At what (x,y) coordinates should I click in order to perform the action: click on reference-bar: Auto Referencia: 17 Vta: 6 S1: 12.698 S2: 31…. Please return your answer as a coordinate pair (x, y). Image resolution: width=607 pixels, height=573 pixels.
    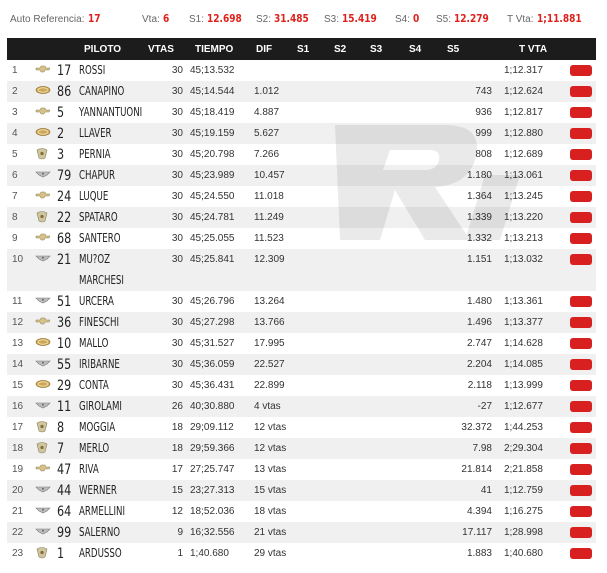
    Looking at the image, I should click on (303, 18).